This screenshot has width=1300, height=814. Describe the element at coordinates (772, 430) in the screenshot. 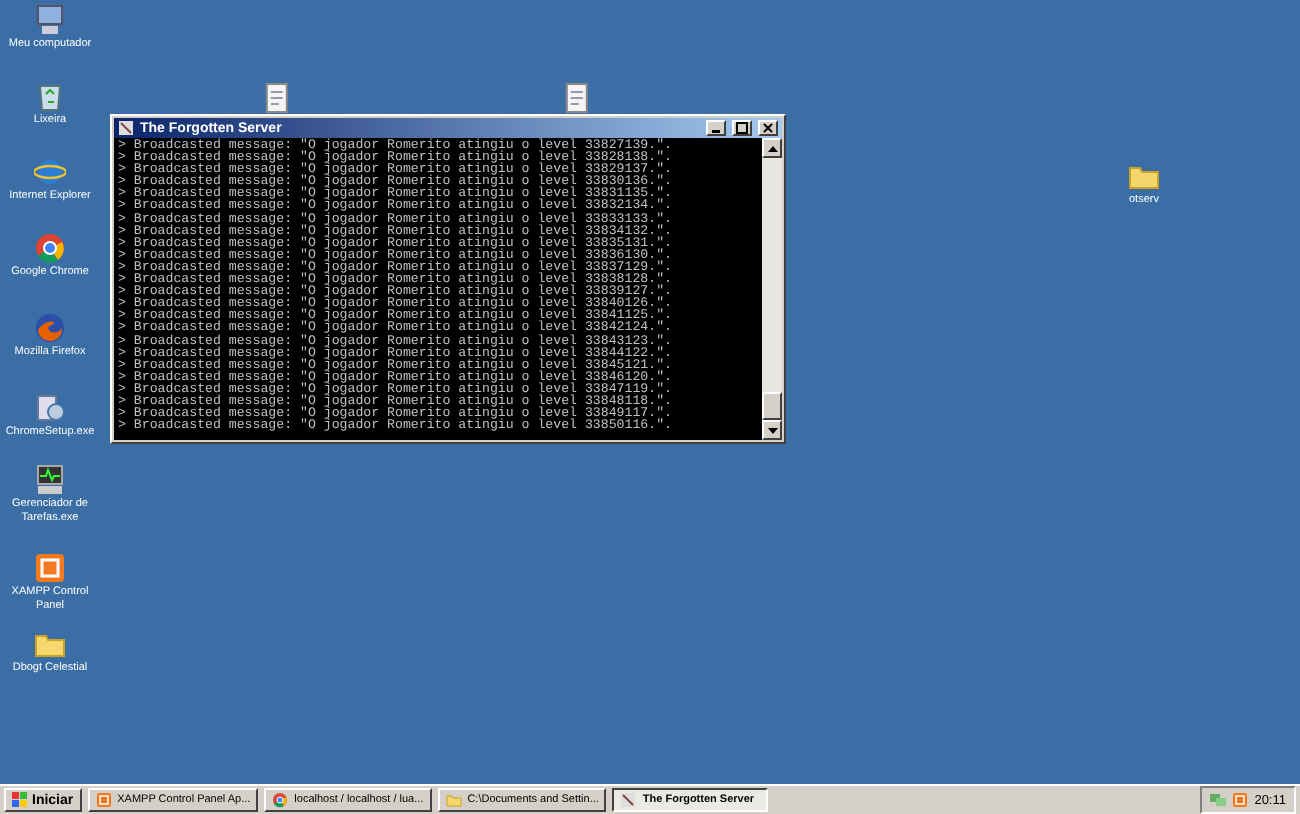

I see `scroll-down-icon` at that location.